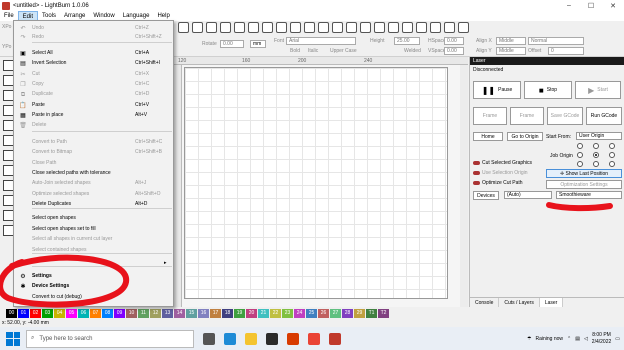 This screenshot has height=350, width=624. I want to click on origin-radio-tl, so click(580, 146).